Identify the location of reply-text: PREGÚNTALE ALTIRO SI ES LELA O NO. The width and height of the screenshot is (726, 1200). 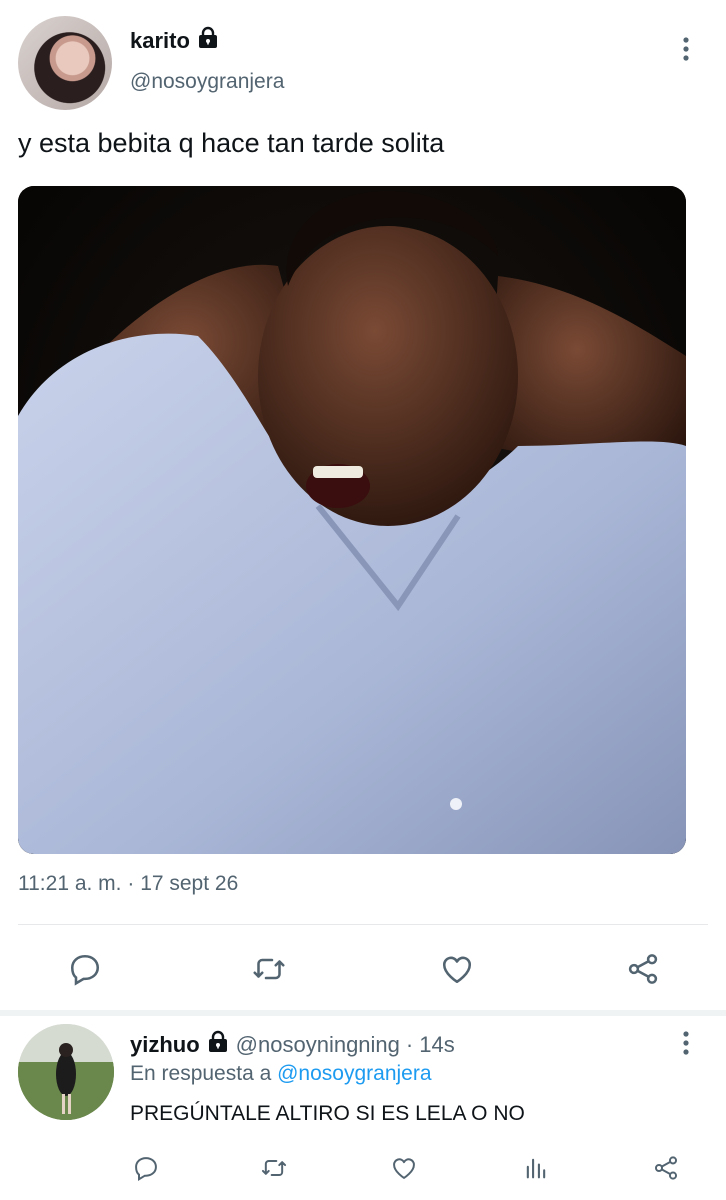
(327, 1113).